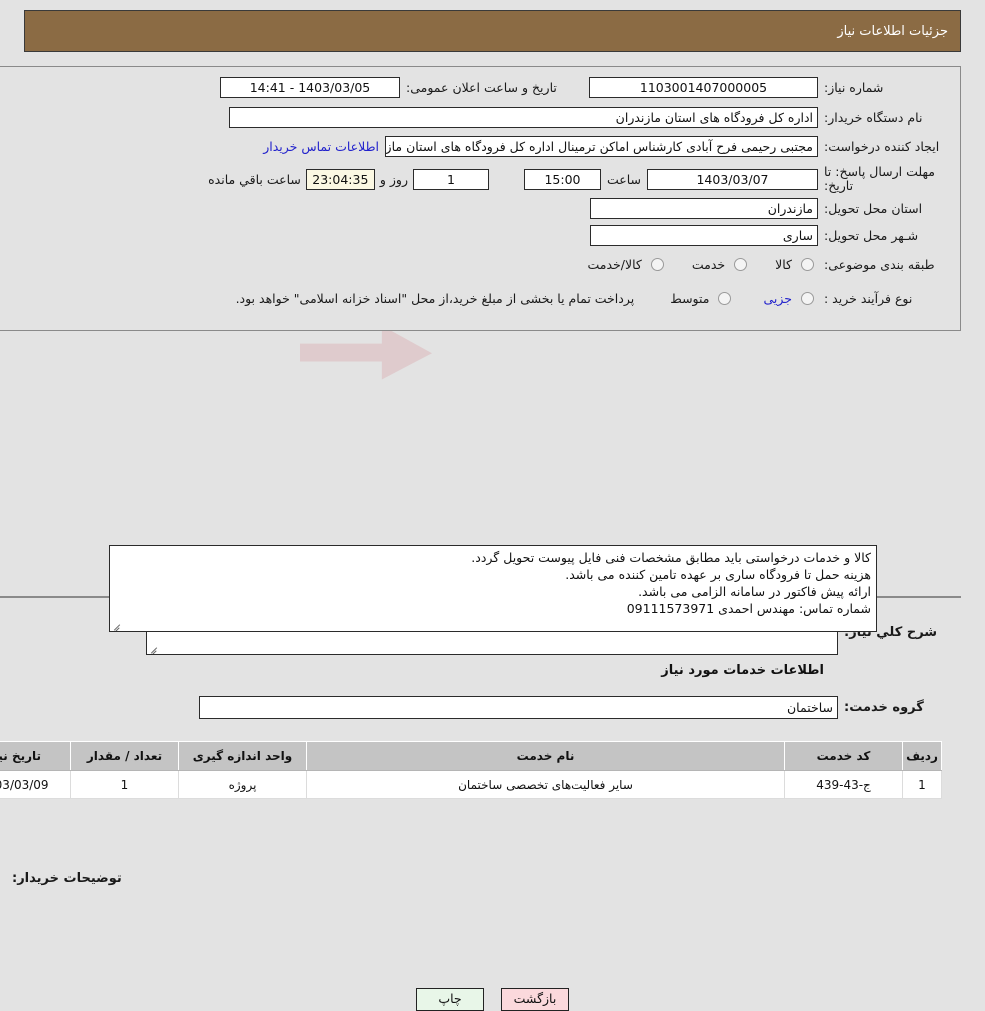 This screenshot has height=1011, width=985. I want to click on service-group-label: گروه خدمت:, so click(884, 707).